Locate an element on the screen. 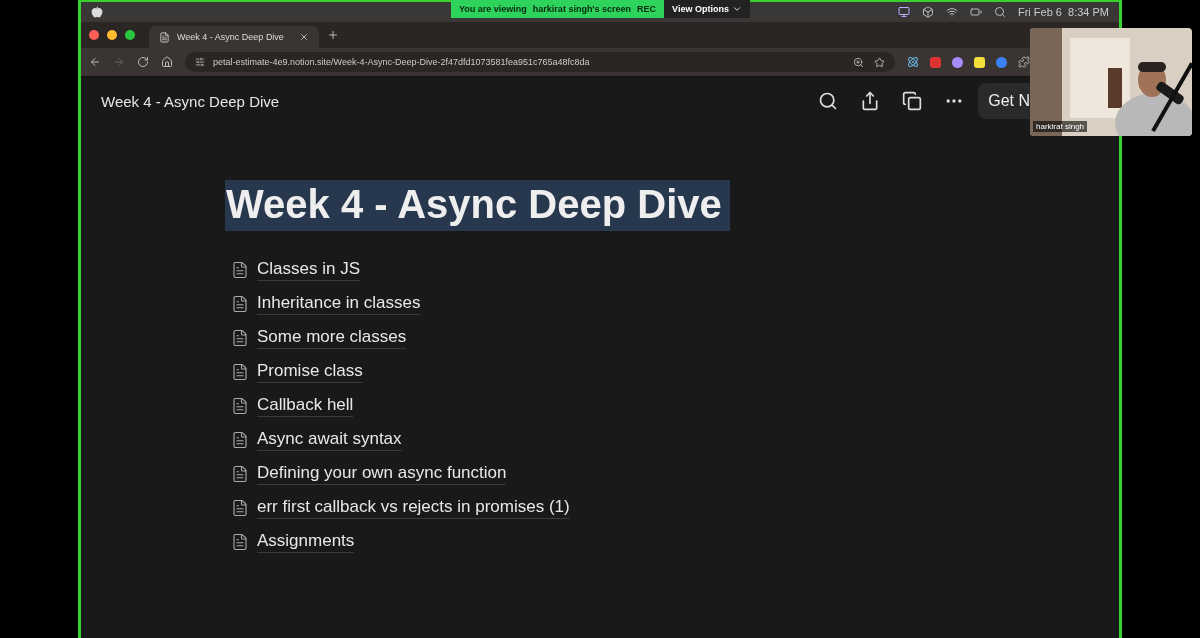 Image resolution: width=1200 pixels, height=638 pixels. clock-text: Fri Feb 6 8:34 PM is located at coordinates (1063, 12).